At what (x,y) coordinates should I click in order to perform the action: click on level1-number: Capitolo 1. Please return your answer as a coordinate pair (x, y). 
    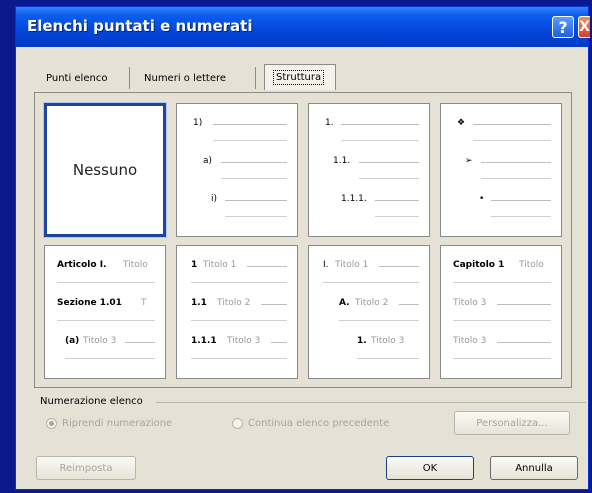
    Looking at the image, I should click on (479, 265).